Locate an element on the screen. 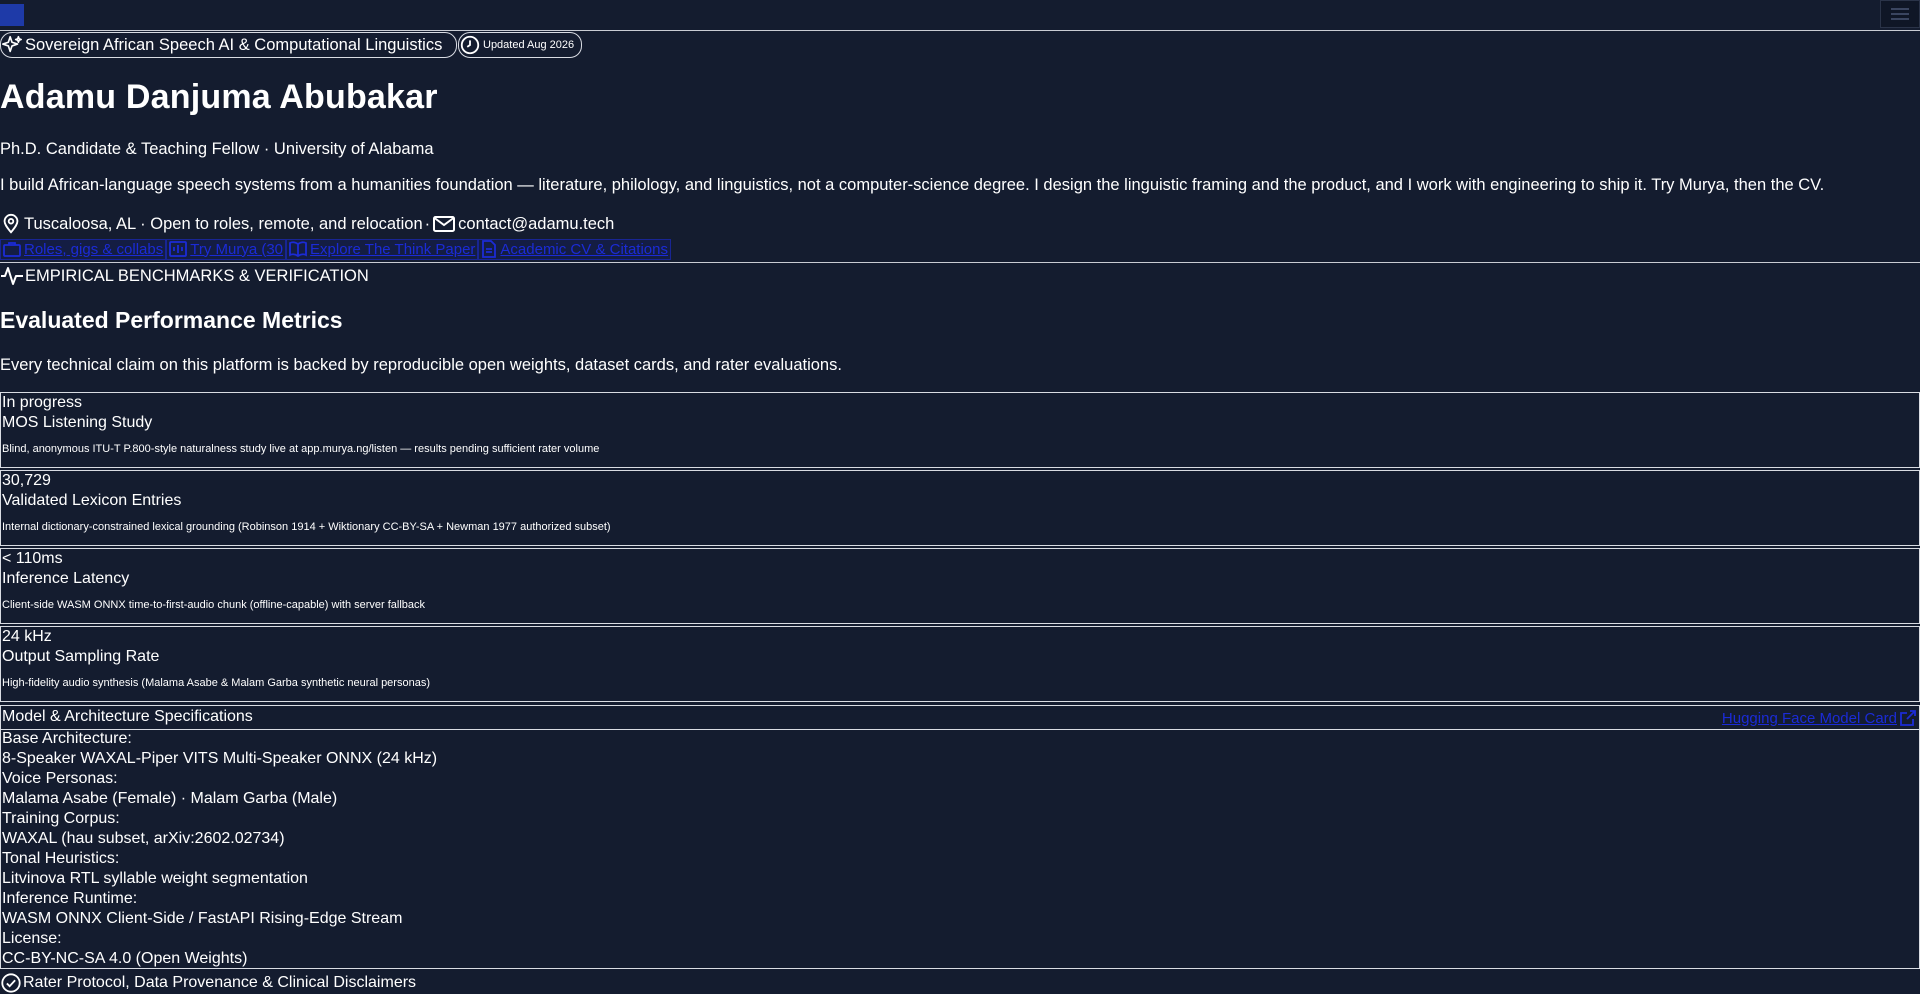 This screenshot has height=994, width=1920. metric-title: Inference Latency is located at coordinates (66, 578).